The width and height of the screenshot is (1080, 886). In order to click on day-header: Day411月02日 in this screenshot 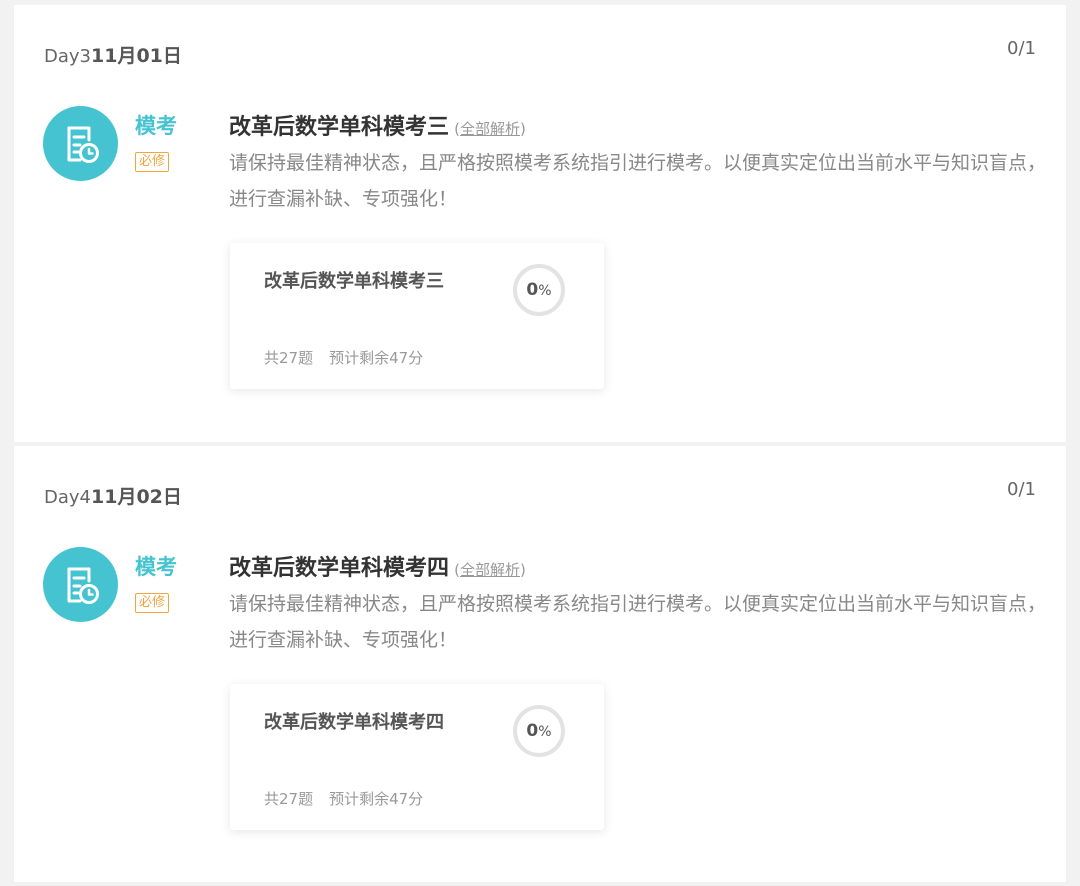, I will do `click(113, 495)`.